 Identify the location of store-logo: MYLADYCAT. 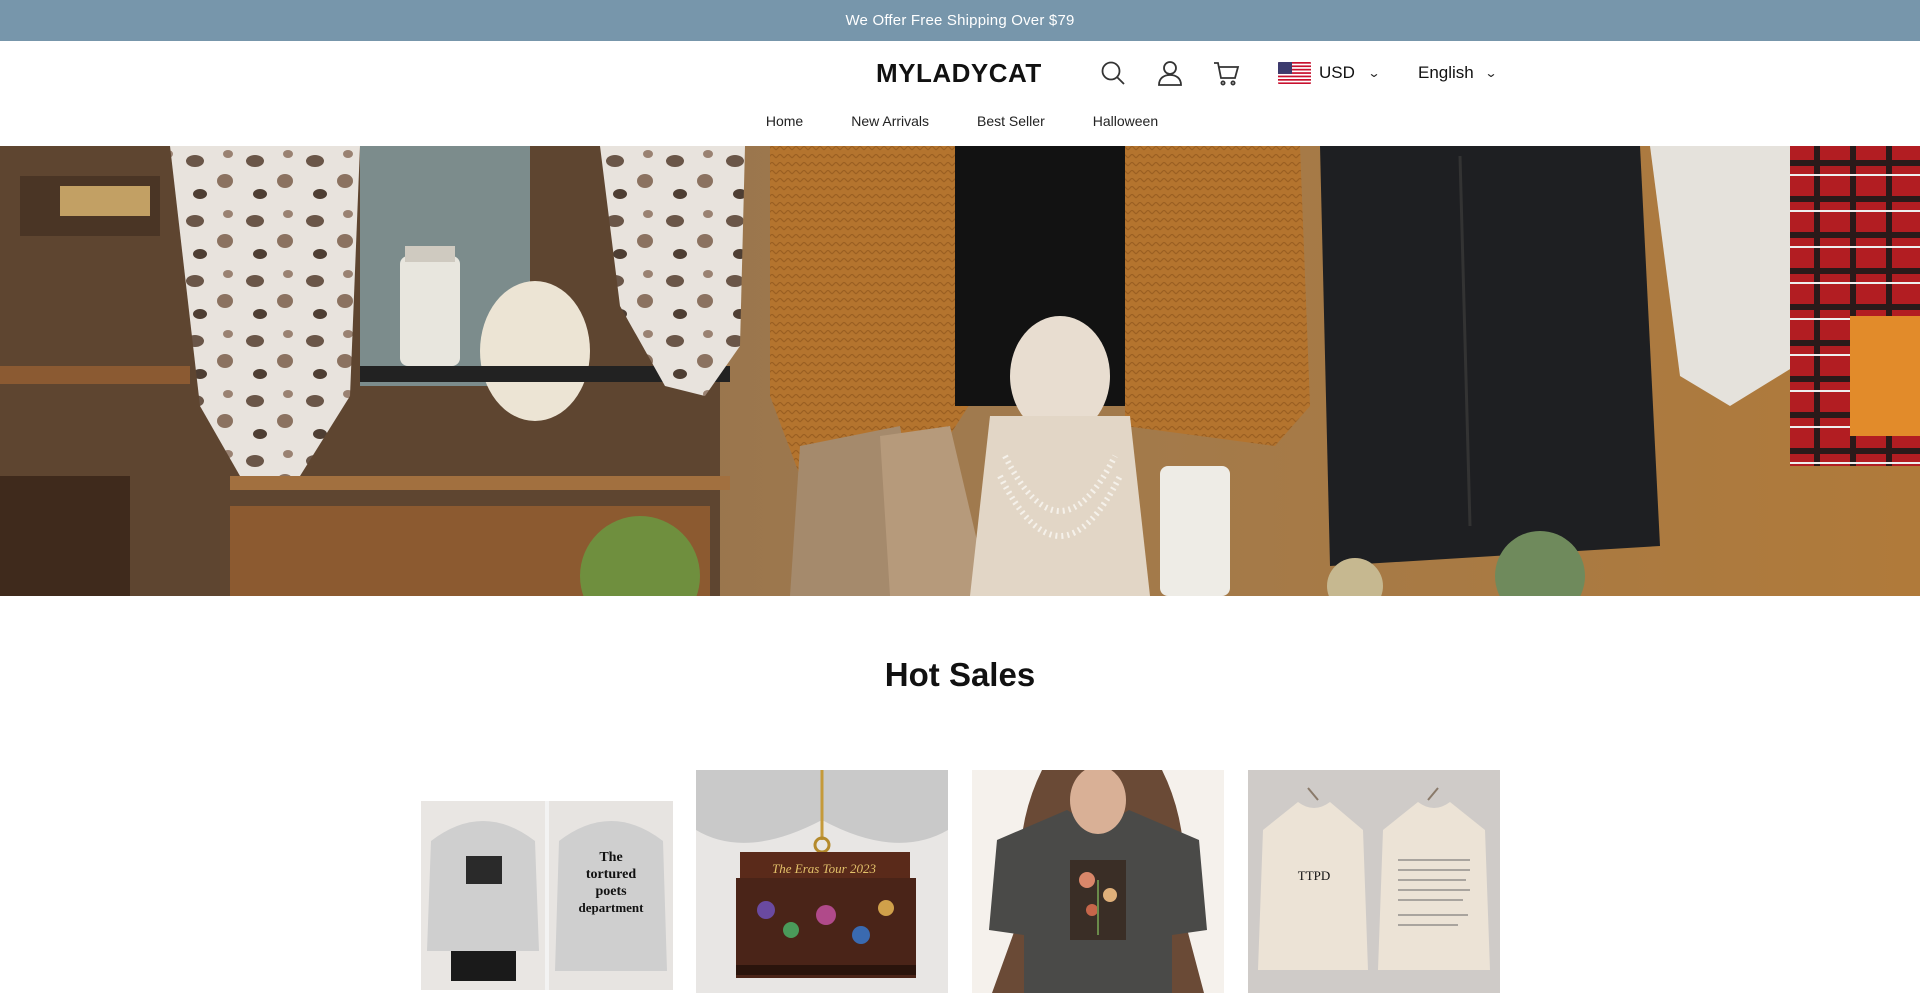
(959, 73).